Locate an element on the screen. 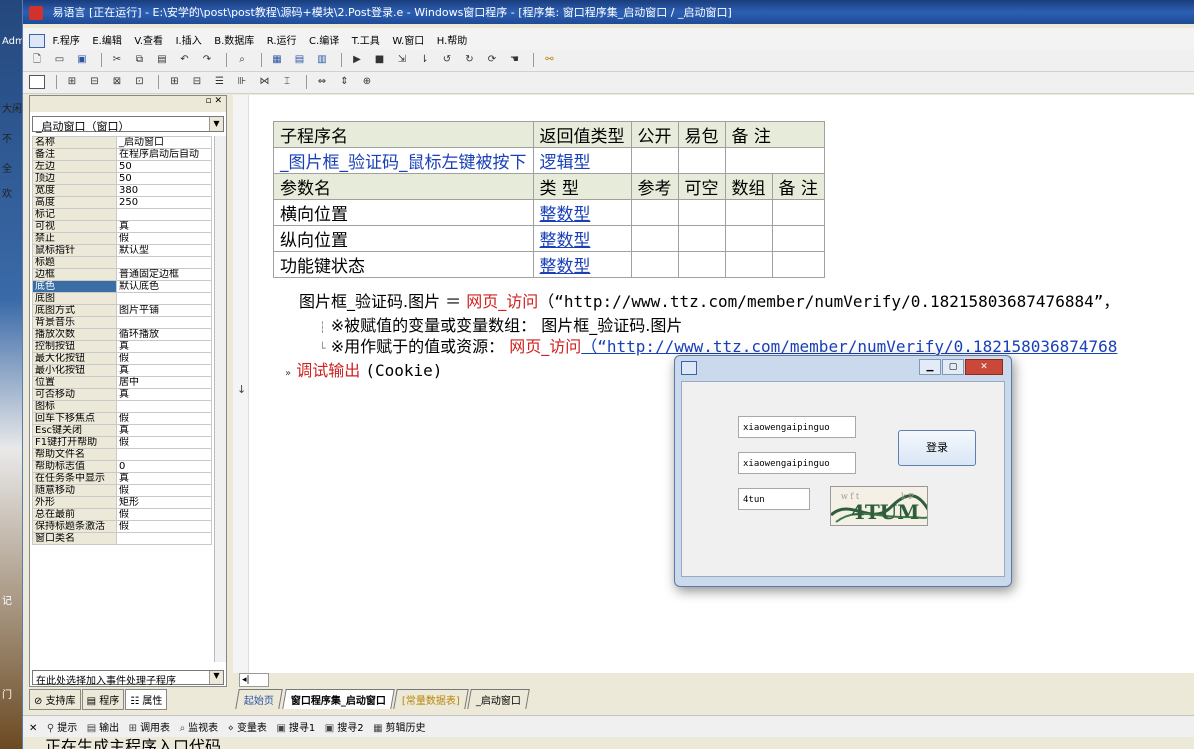  property-value: 0 is located at coordinates (164, 466).